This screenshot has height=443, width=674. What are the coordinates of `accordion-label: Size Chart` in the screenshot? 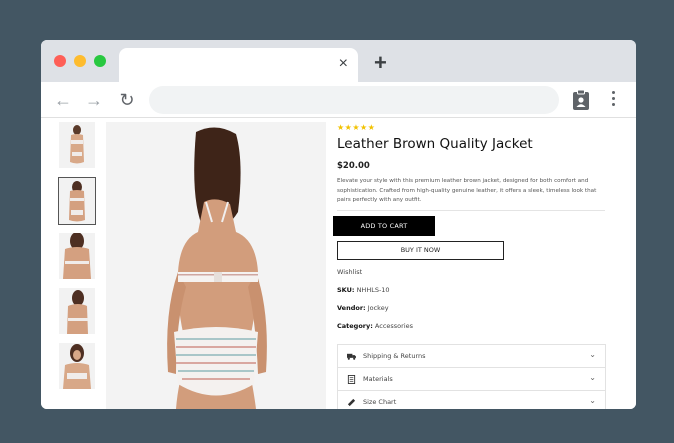 It's located at (380, 402).